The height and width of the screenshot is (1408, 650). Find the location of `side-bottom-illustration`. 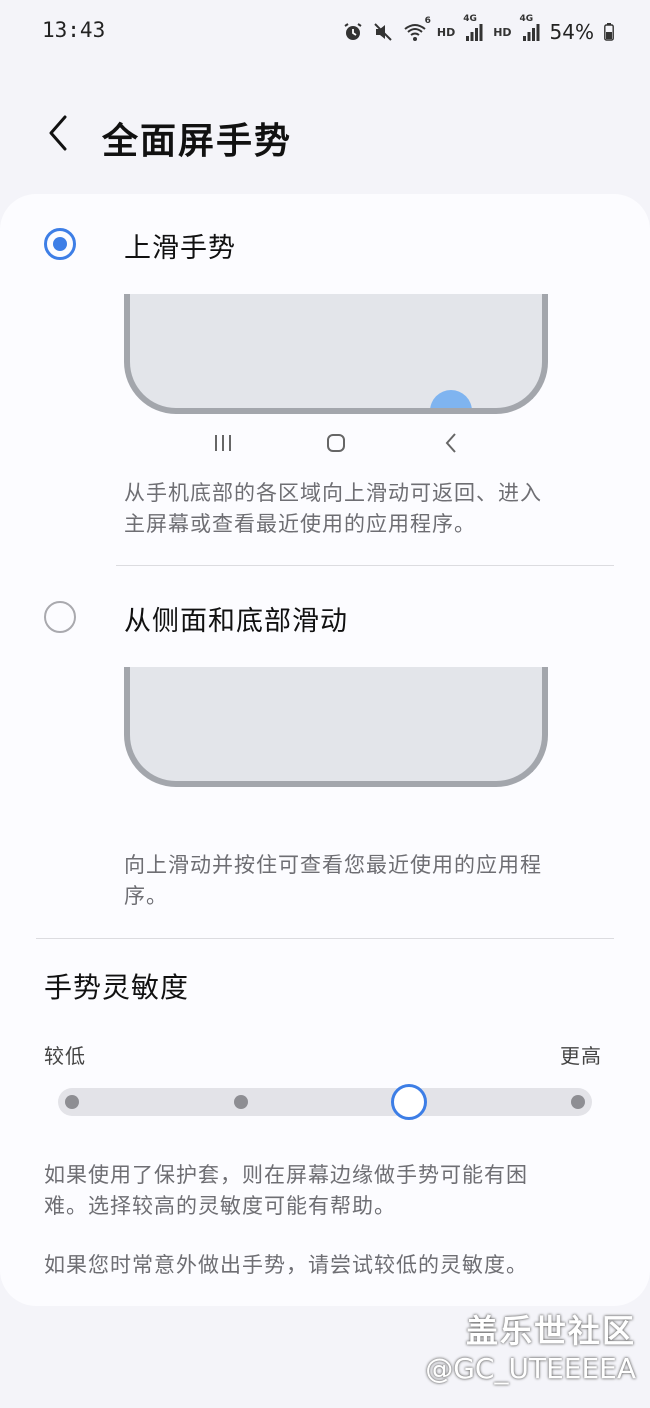

side-bottom-illustration is located at coordinates (336, 727).